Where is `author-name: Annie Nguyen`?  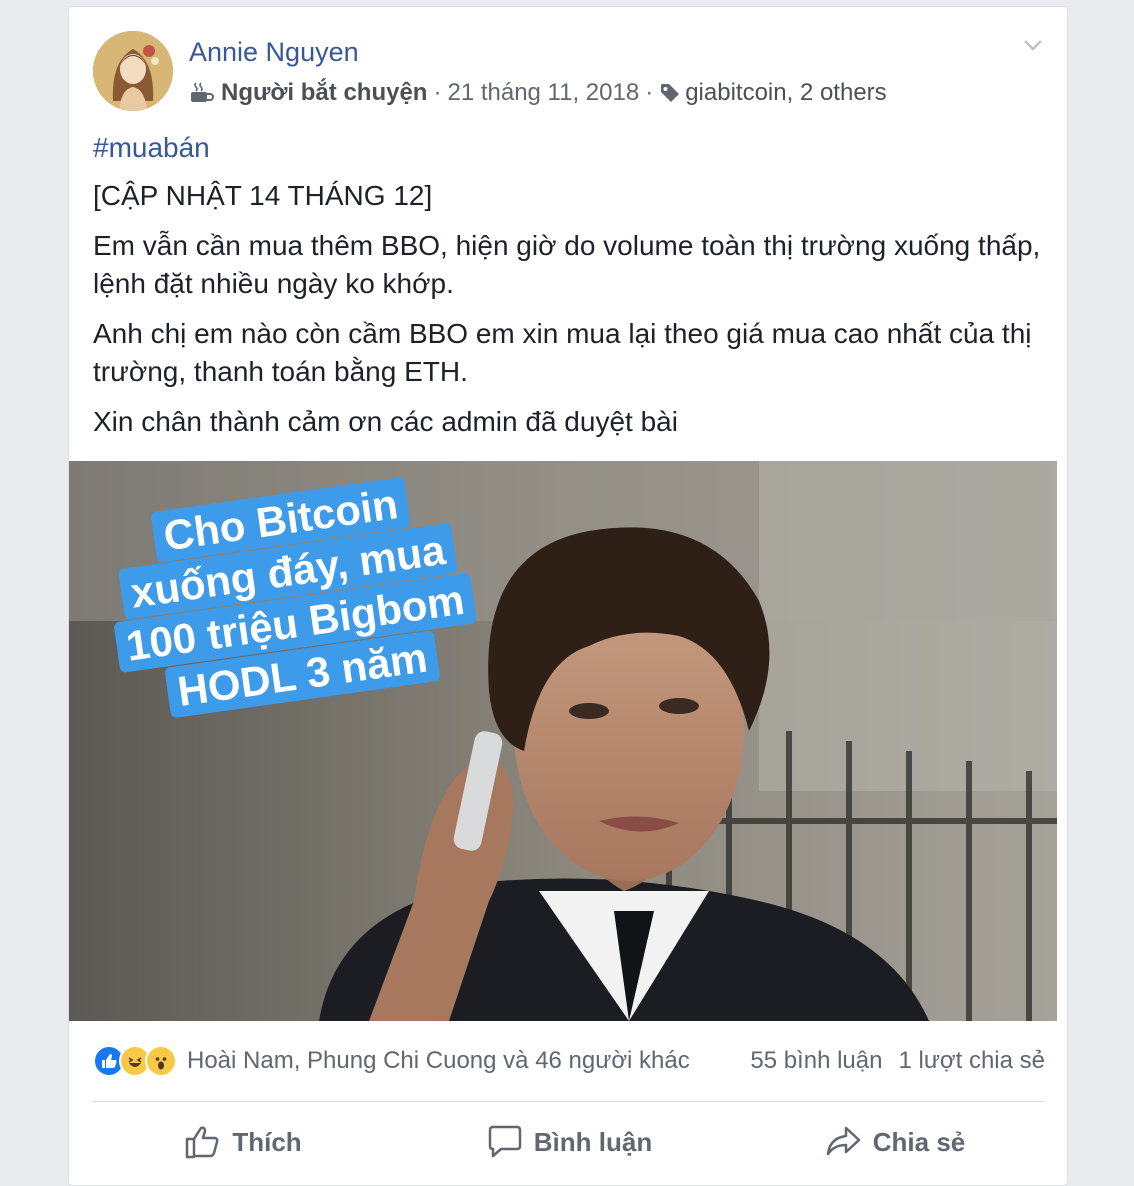 author-name: Annie Nguyen is located at coordinates (274, 52).